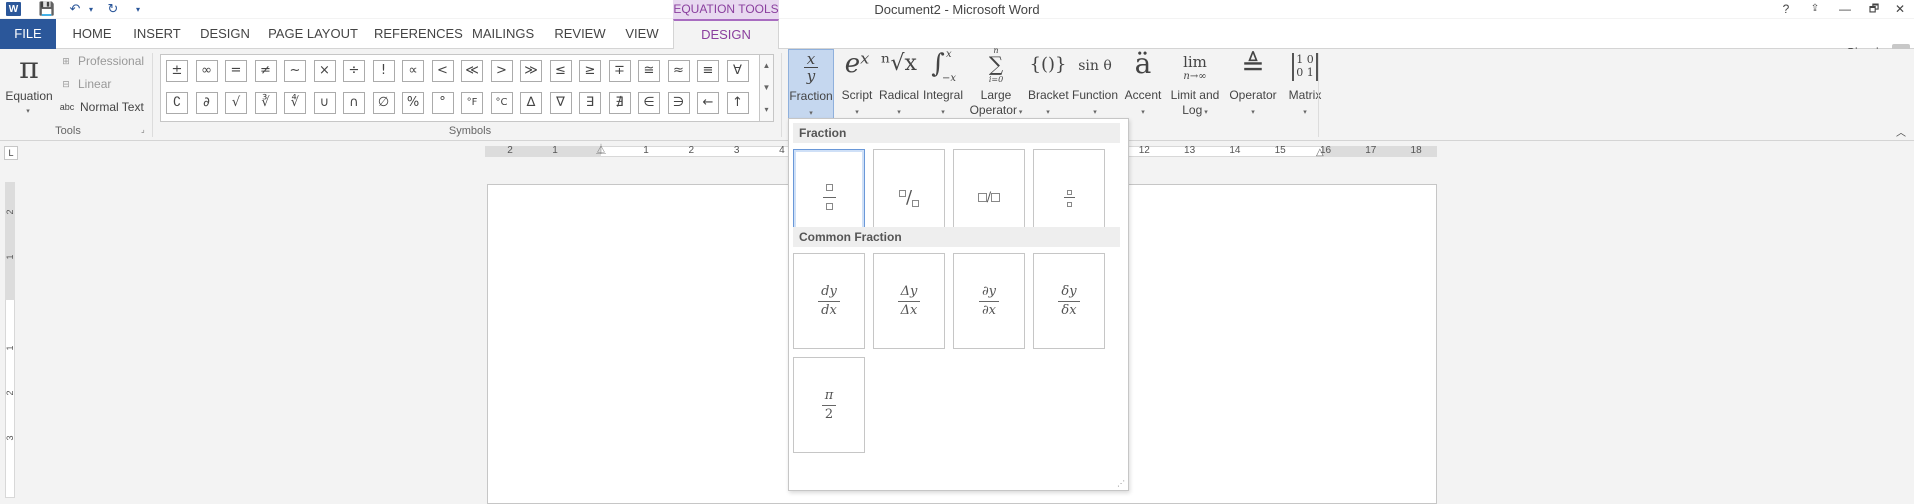  What do you see at coordinates (1786, 9) in the screenshot?
I see `help-button: ?` at bounding box center [1786, 9].